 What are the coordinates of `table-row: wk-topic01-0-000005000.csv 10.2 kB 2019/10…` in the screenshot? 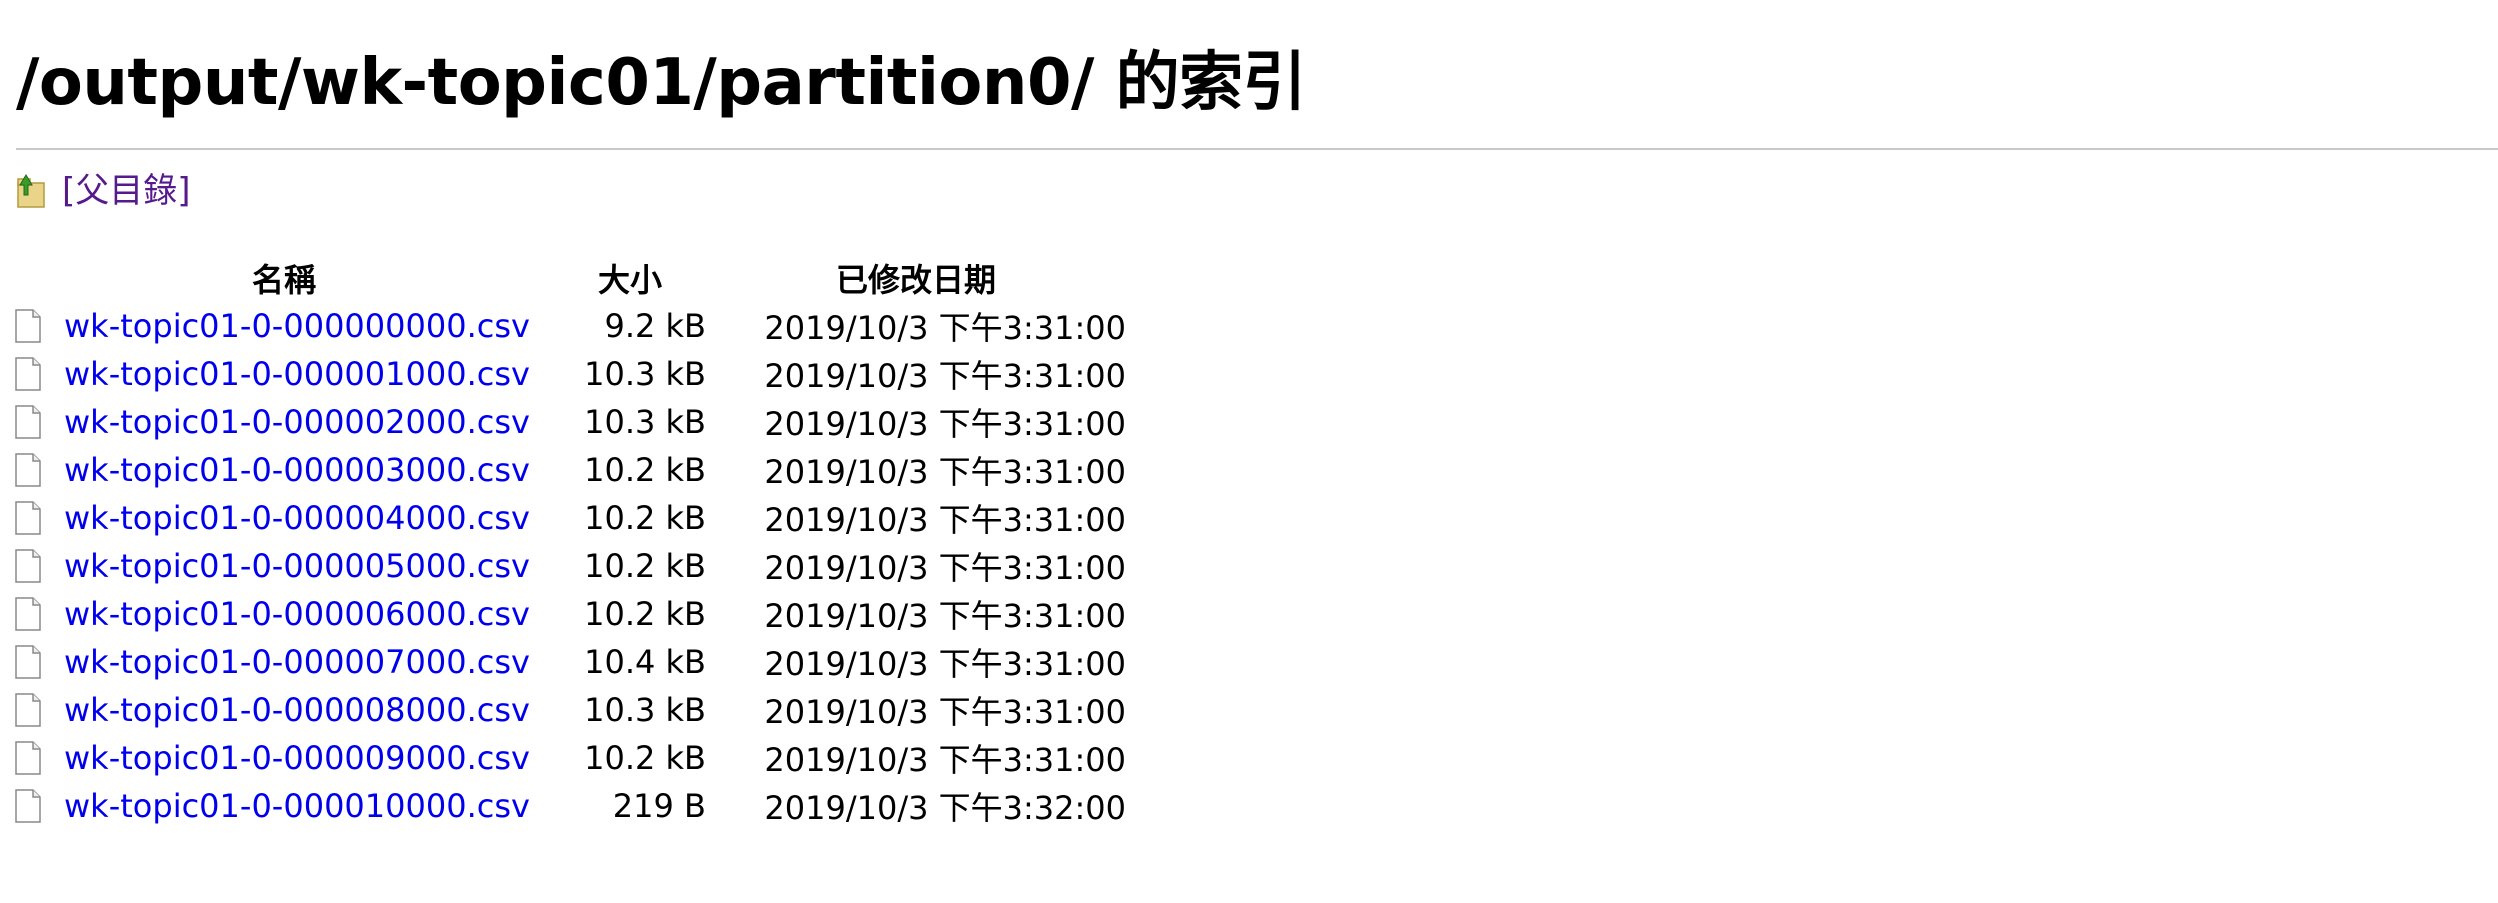 It's located at (570, 566).